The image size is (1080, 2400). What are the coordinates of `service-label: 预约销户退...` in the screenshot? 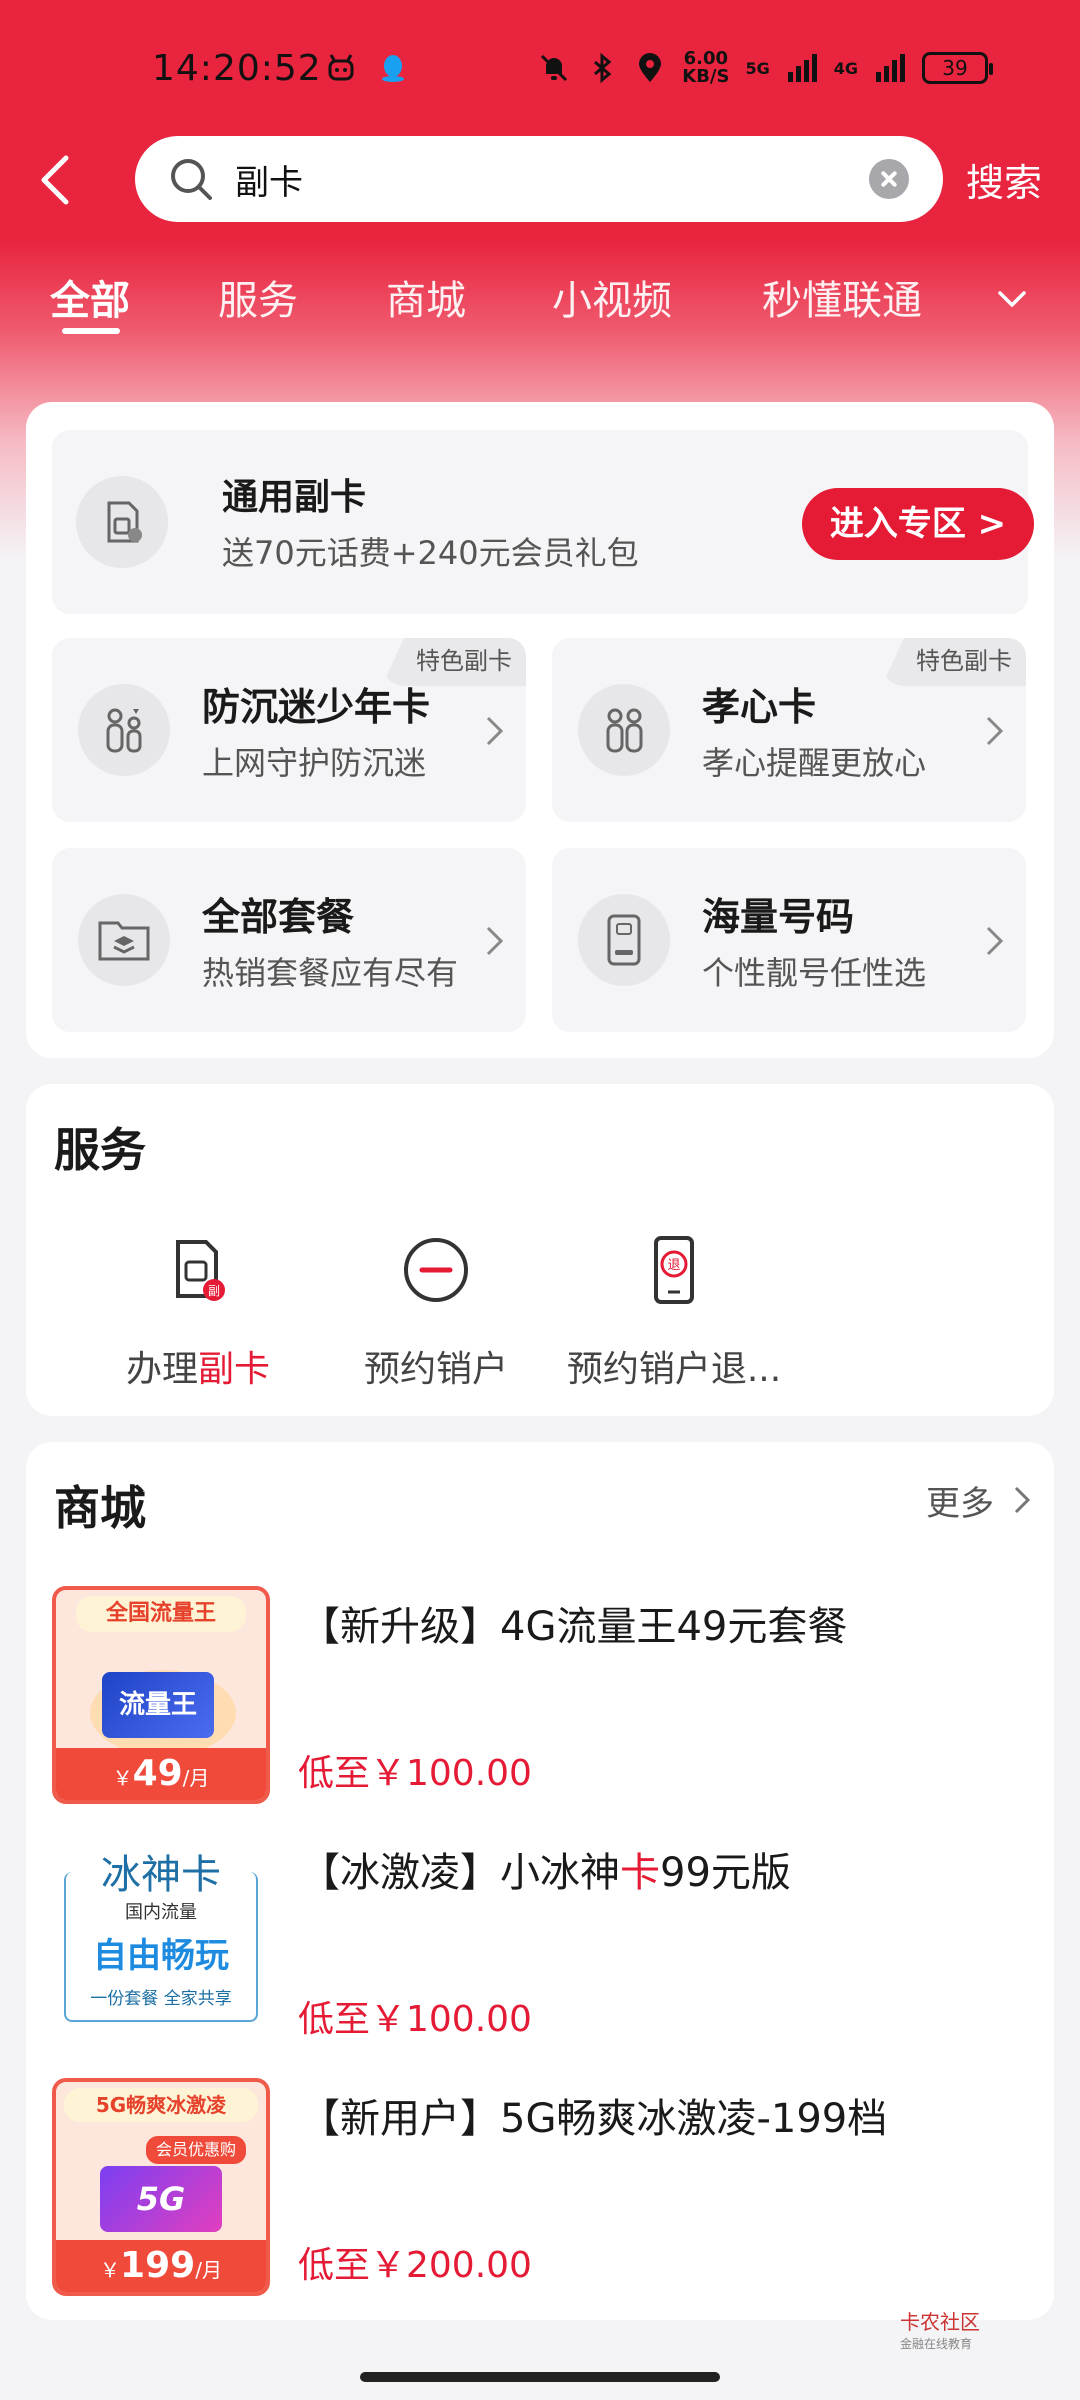 It's located at (674, 1369).